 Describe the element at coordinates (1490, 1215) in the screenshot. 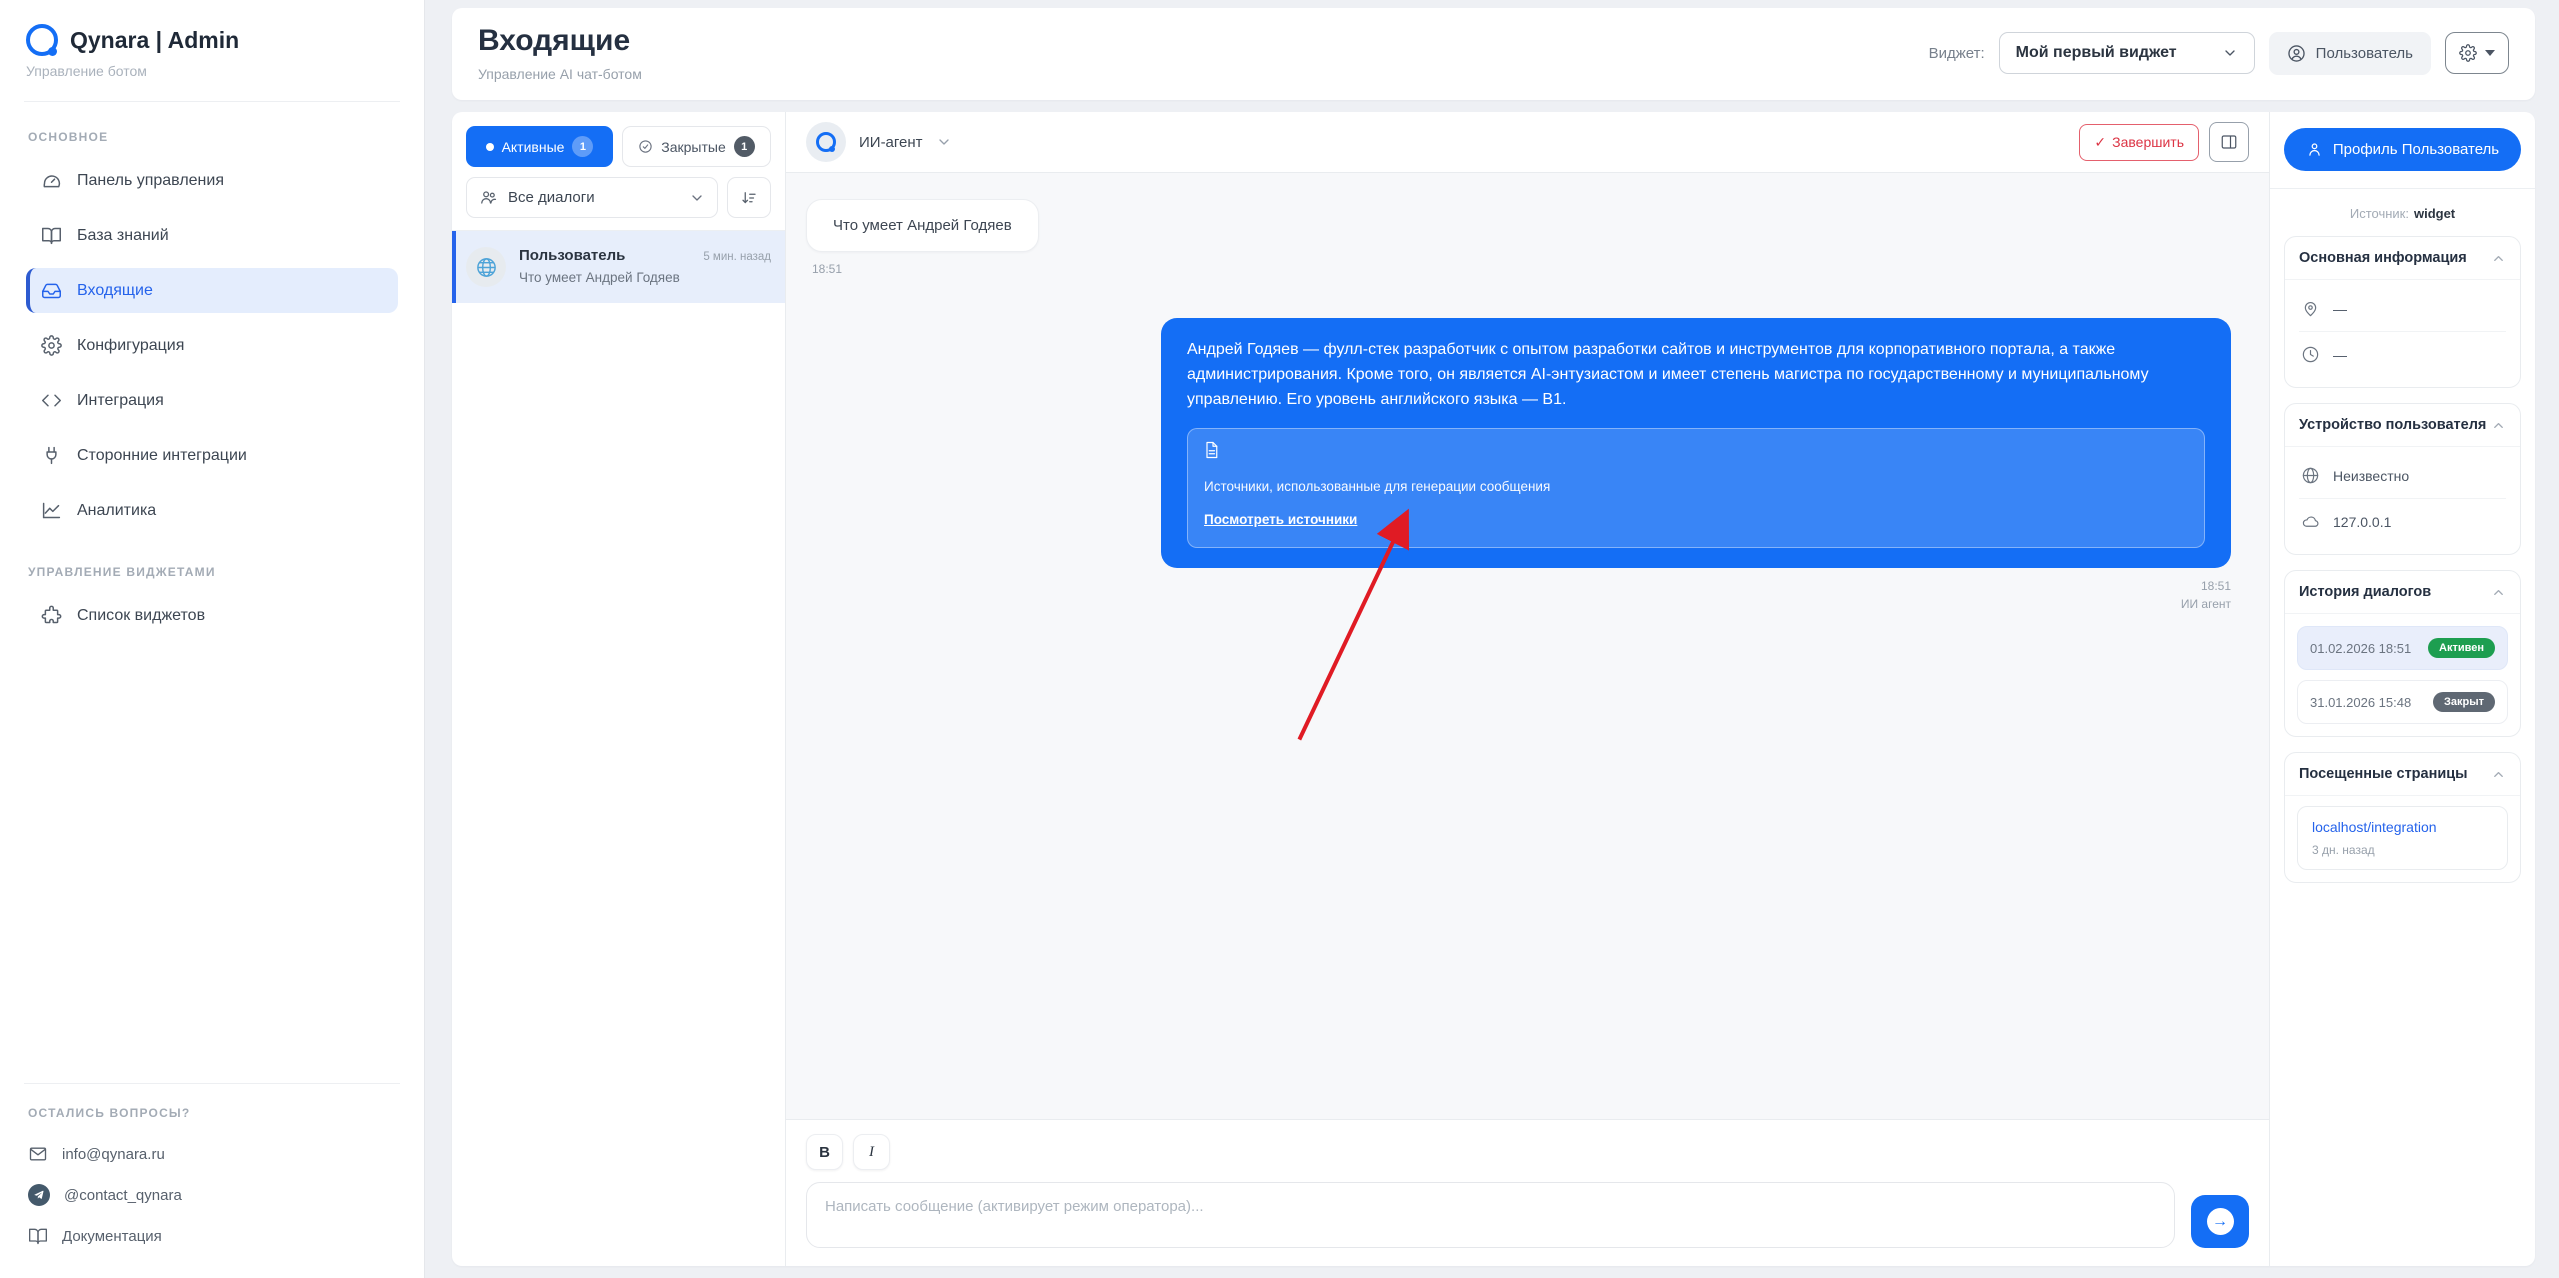

I see `message-input` at that location.